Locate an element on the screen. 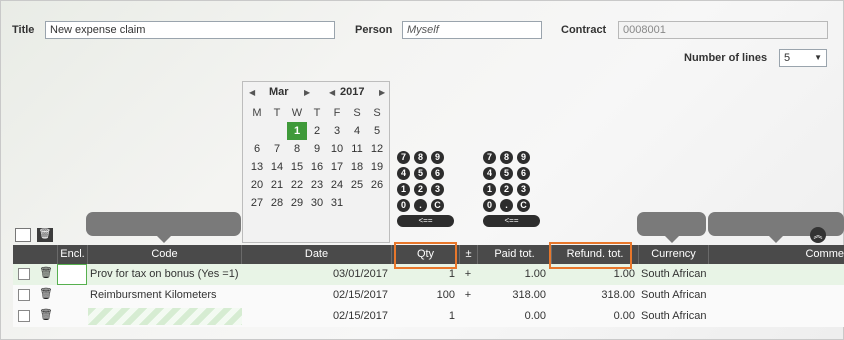 Image resolution: width=844 pixels, height=340 pixels. calendar-day: 13 is located at coordinates (257, 167).